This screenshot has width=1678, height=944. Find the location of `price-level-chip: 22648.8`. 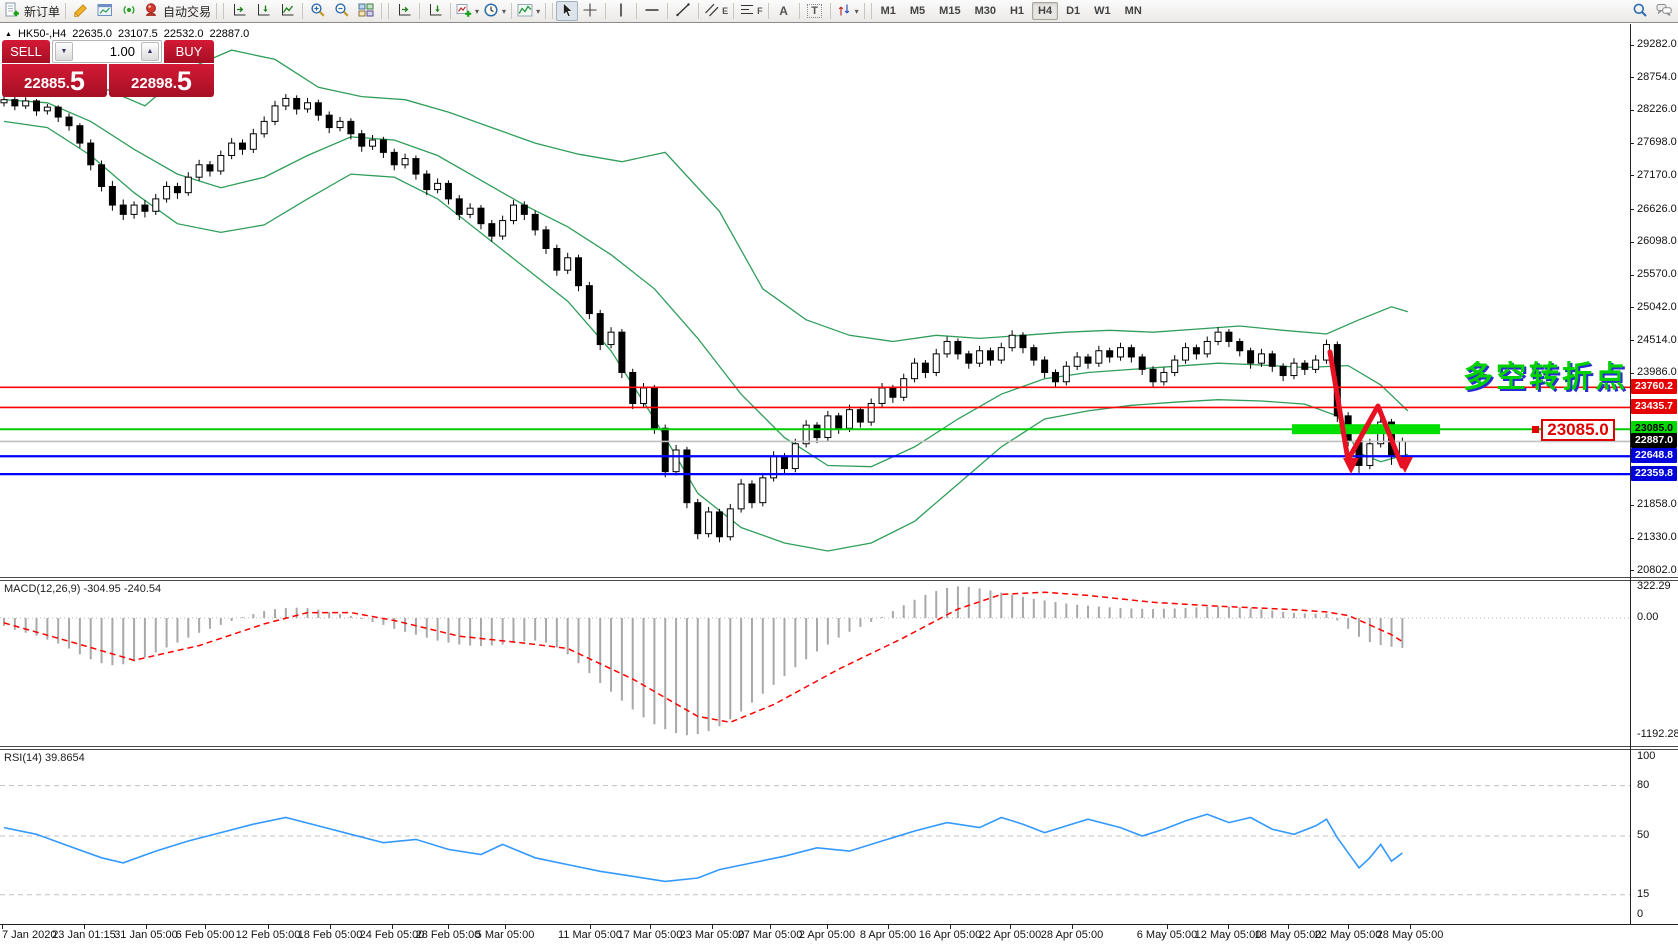

price-level-chip: 22648.8 is located at coordinates (1654, 456).